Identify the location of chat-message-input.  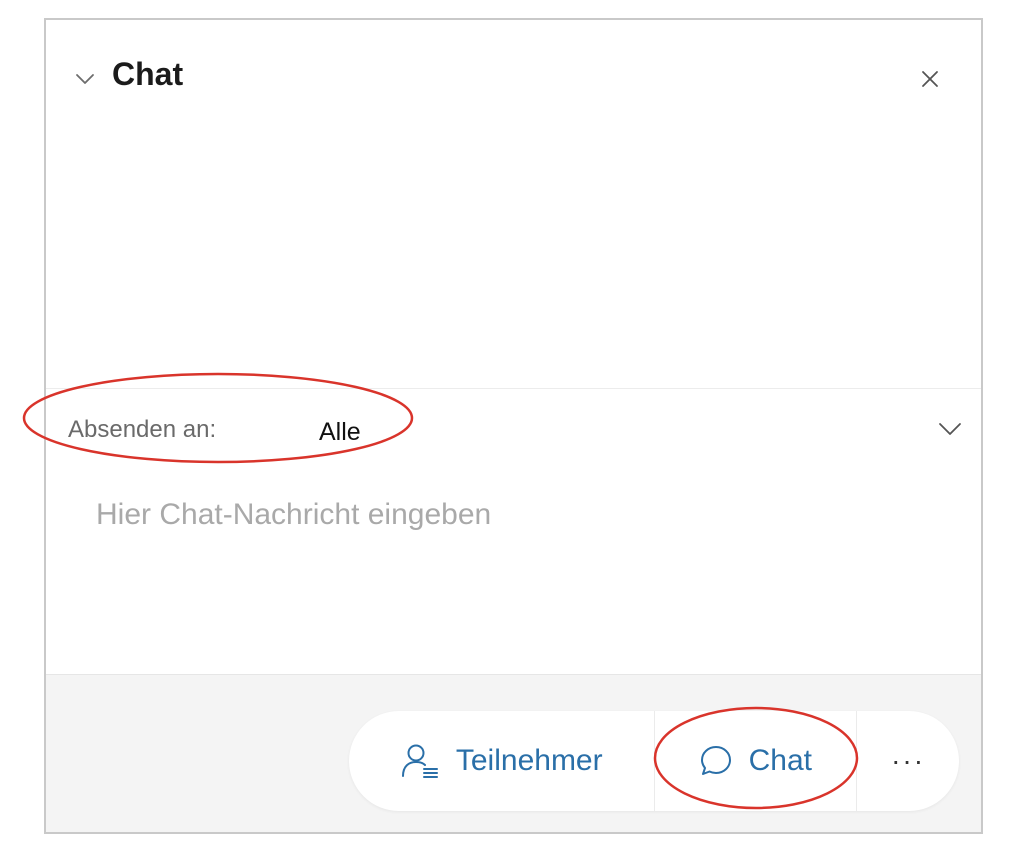
(512, 550).